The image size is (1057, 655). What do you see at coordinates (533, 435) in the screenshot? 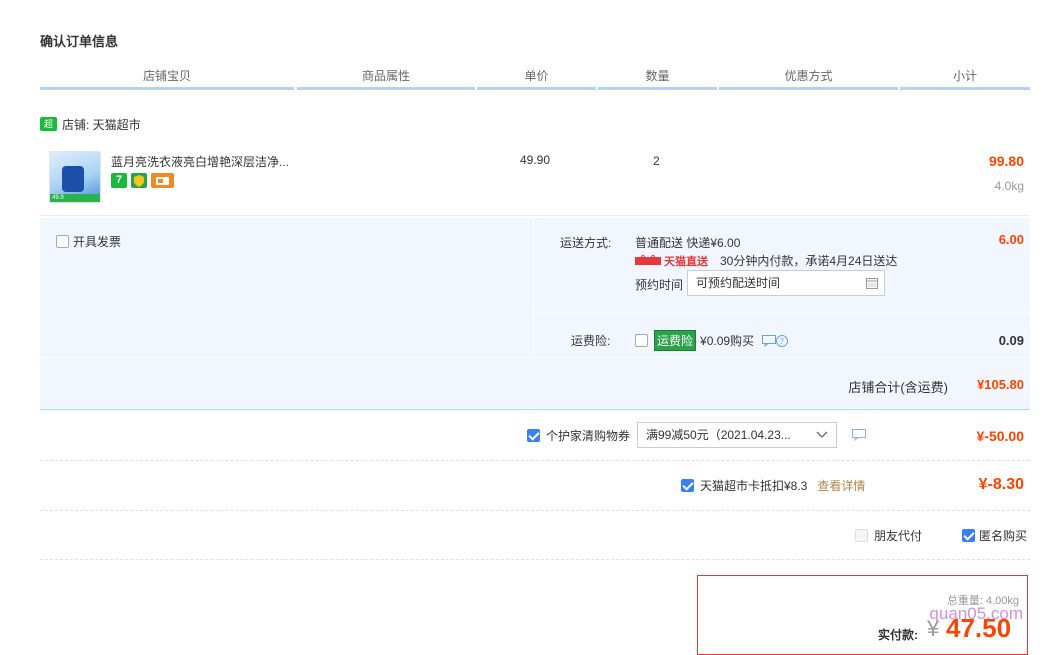
I see `coupon-checkbox` at bounding box center [533, 435].